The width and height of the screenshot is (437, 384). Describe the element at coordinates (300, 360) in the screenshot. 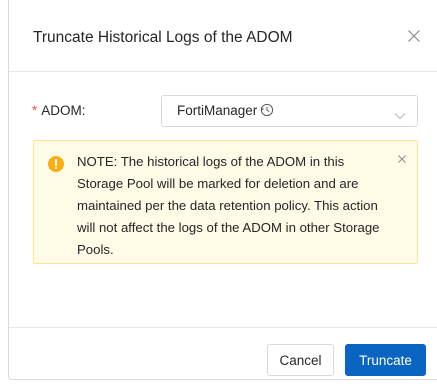

I see `cancel-button: Cancel` at that location.